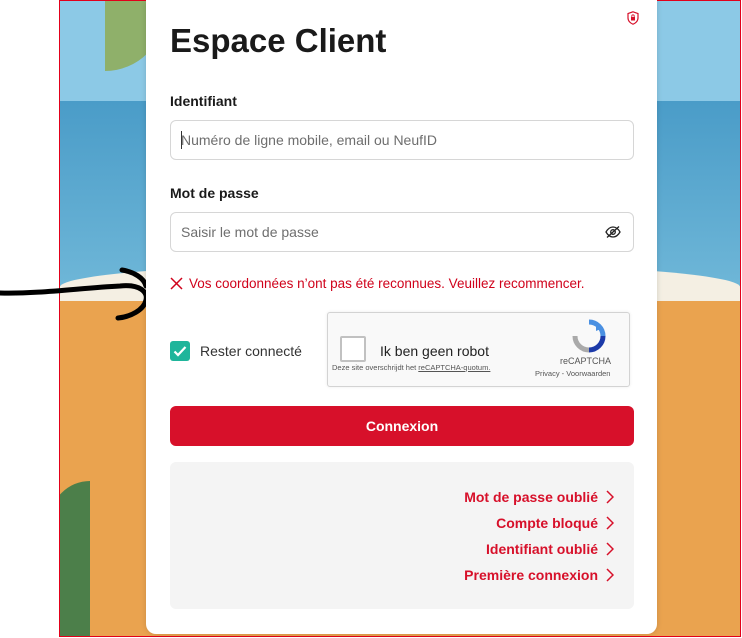 This screenshot has width=742, height=638. I want to click on identifier-label: Identifiant, so click(203, 101).